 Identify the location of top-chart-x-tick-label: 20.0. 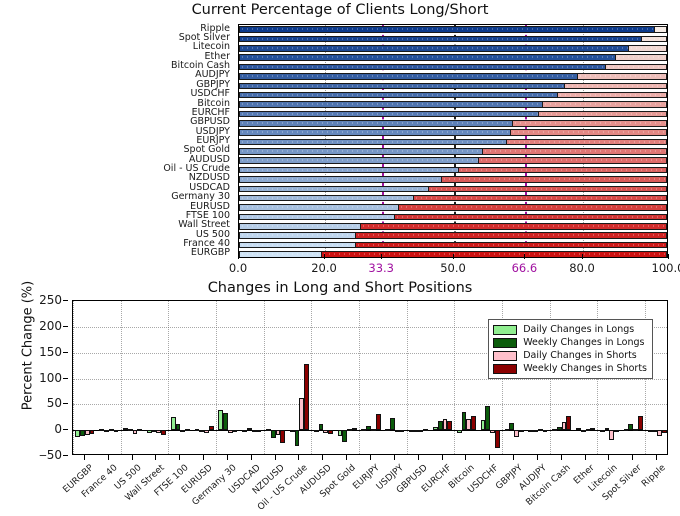
(324, 268).